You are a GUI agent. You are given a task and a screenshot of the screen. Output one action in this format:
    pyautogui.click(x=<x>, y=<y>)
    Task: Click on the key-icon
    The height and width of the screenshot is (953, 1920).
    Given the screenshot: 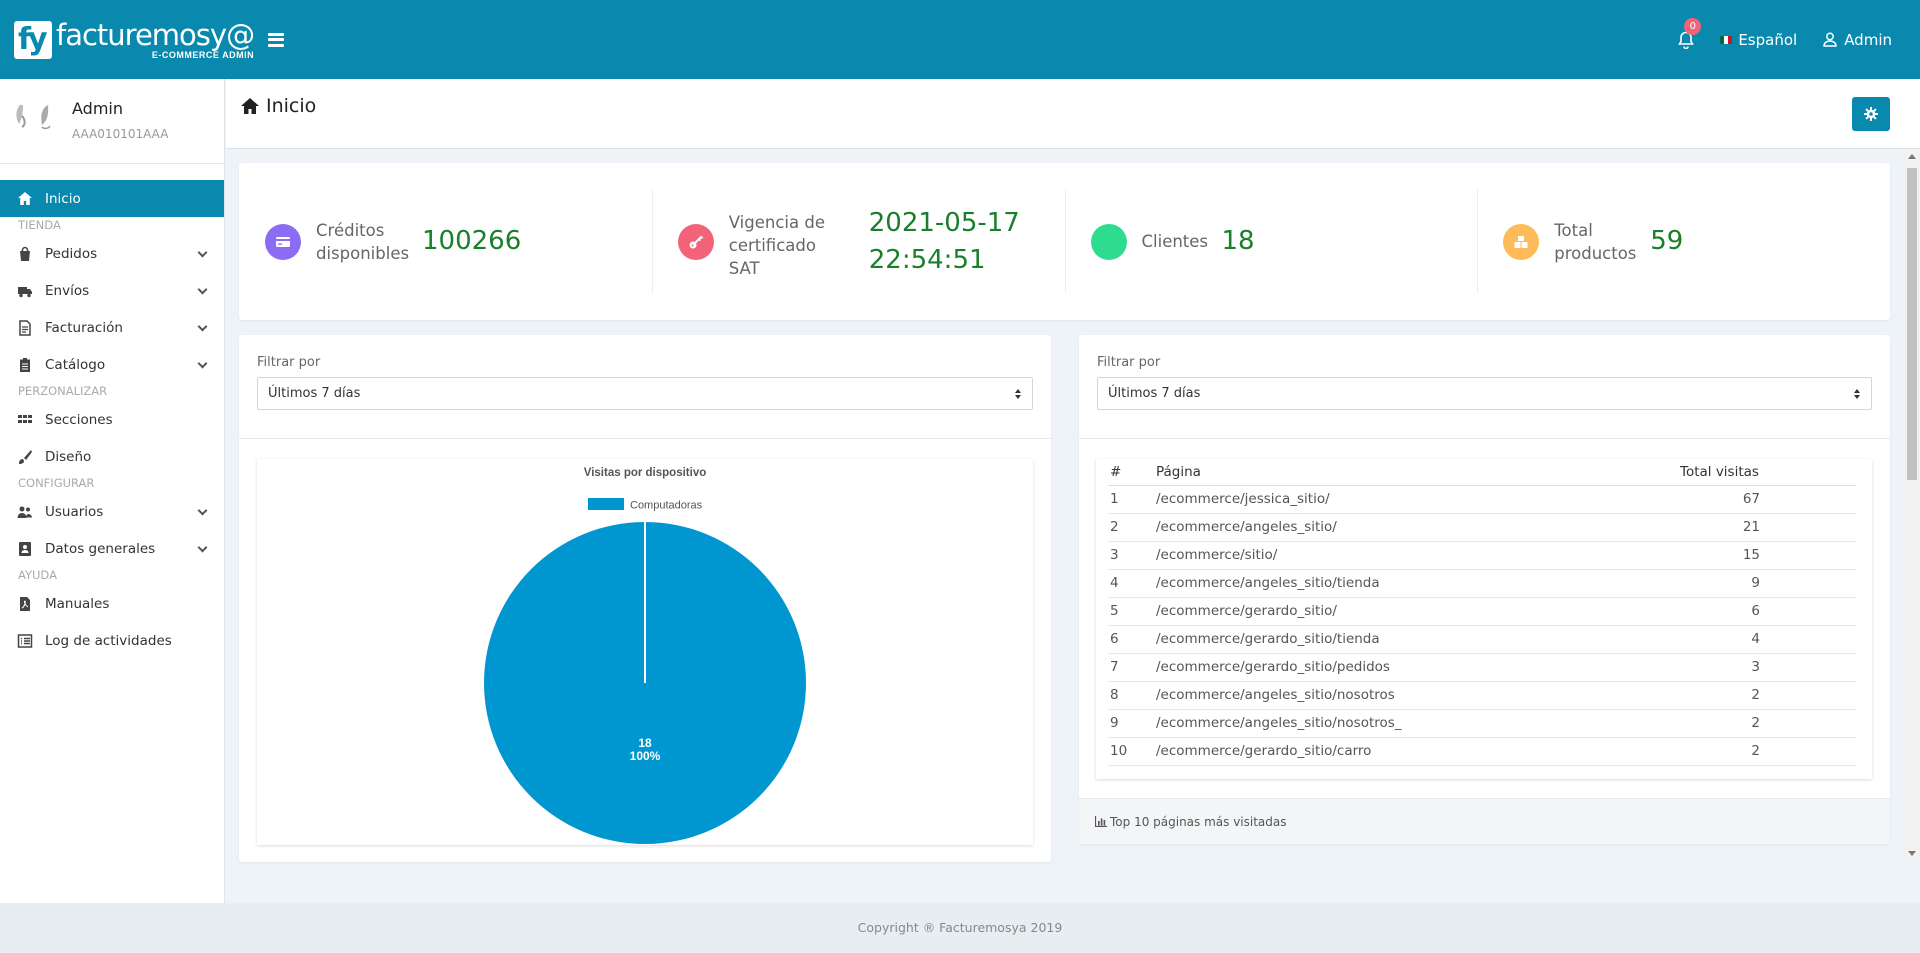 What is the action you would take?
    pyautogui.click(x=696, y=241)
    